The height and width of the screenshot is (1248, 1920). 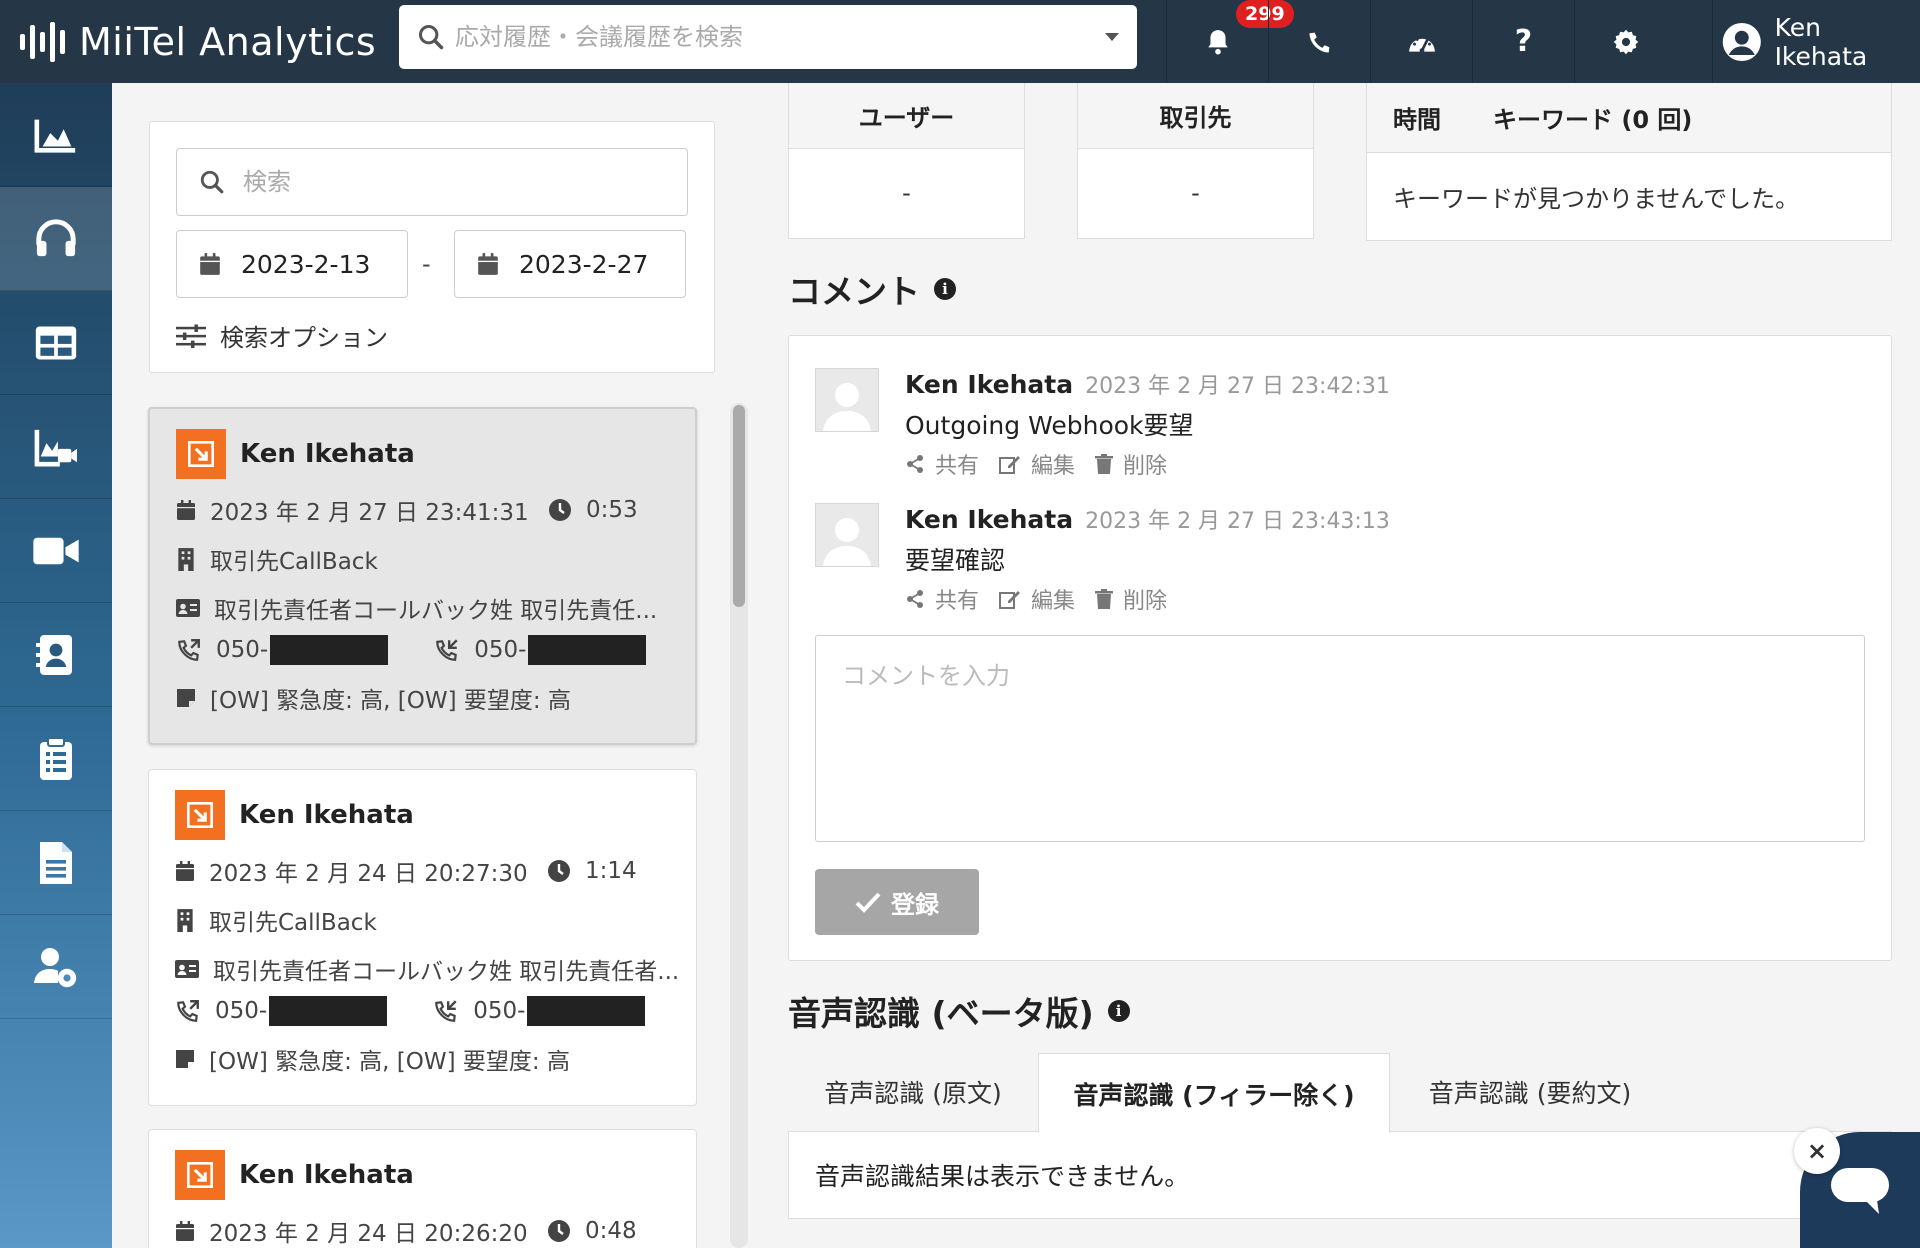 What do you see at coordinates (906, 161) in the screenshot?
I see `user-info-card: ユーザー -` at bounding box center [906, 161].